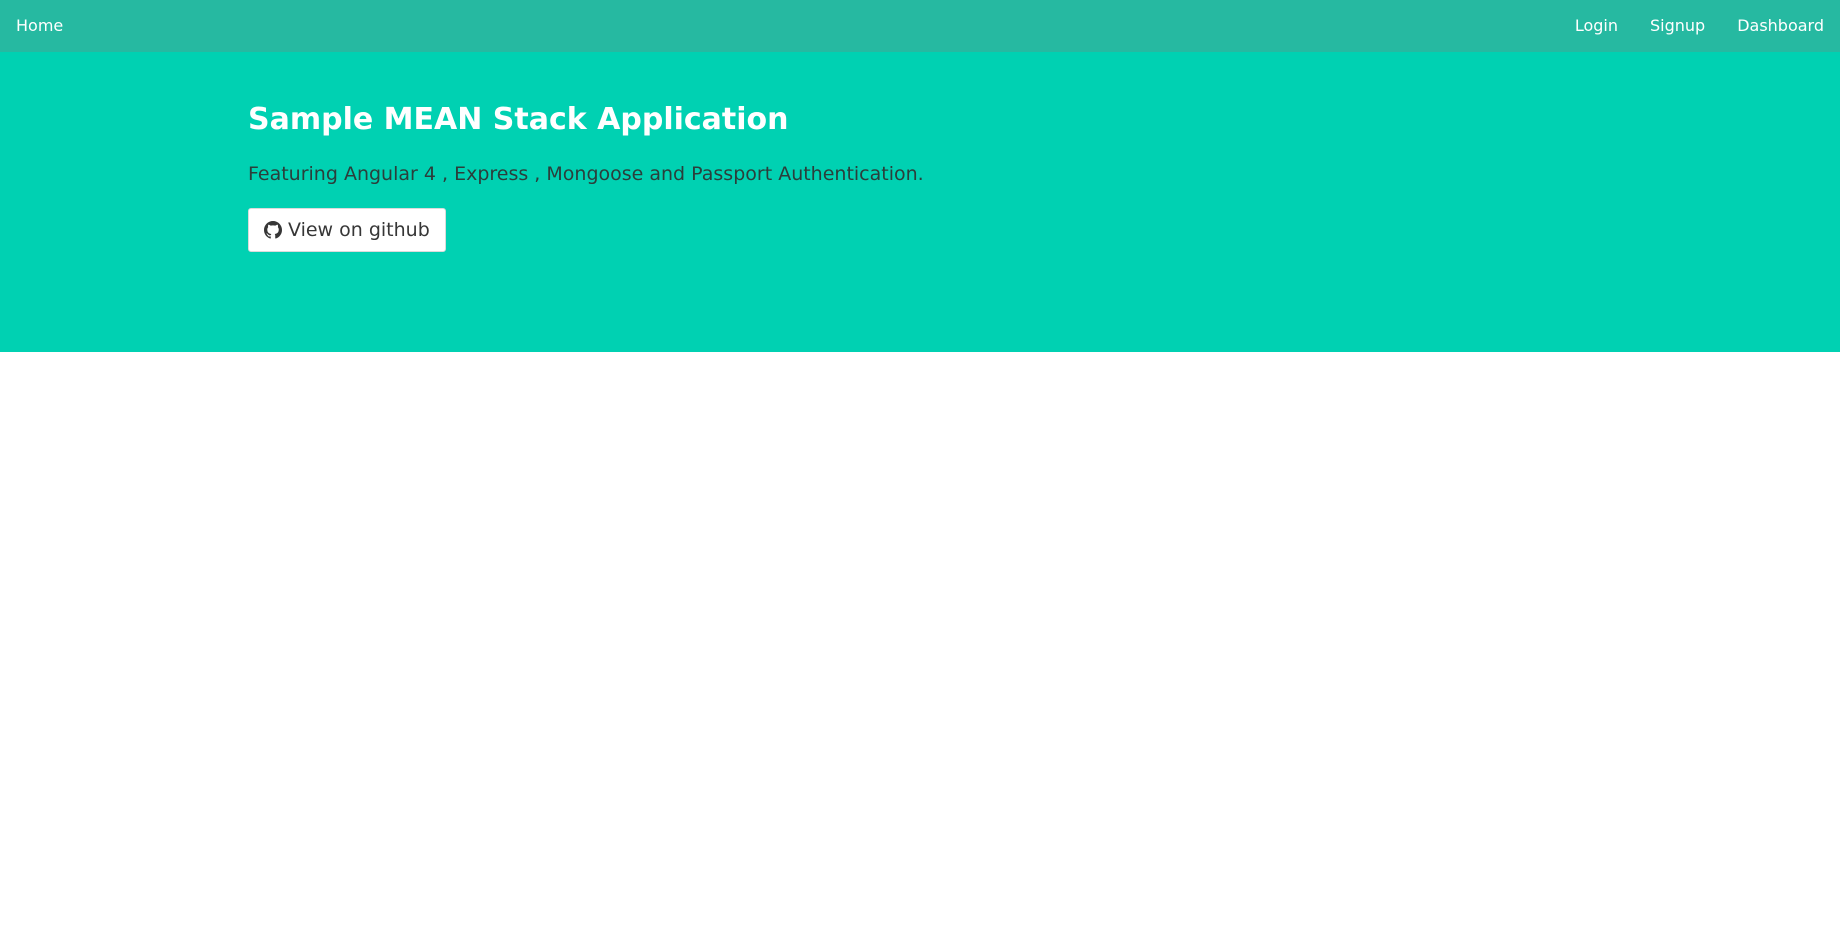 The image size is (1840, 950). I want to click on view-on-github-button: View on github, so click(347, 230).